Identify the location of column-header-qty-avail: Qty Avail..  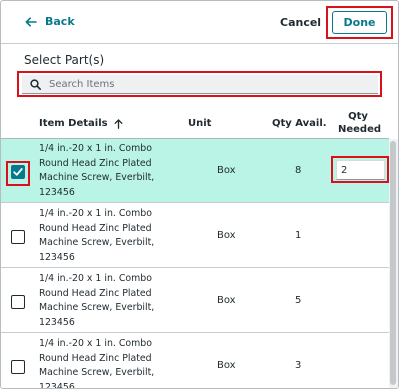
(299, 123).